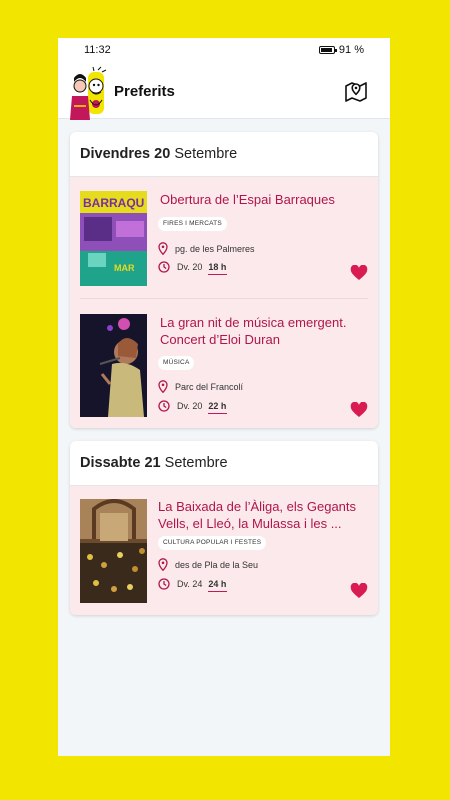 The image size is (450, 800). I want to click on event-location: pg. de les Palmeres, so click(206, 248).